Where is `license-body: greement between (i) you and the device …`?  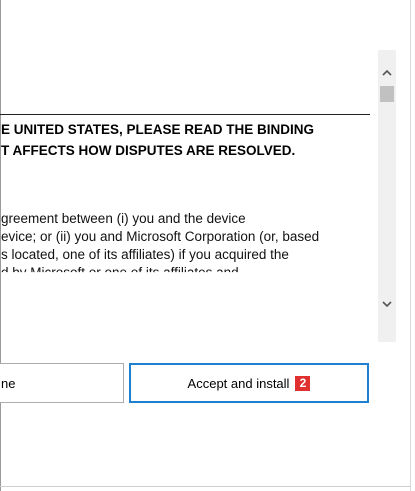 license-body: greement between (i) you and the device … is located at coordinates (189, 246).